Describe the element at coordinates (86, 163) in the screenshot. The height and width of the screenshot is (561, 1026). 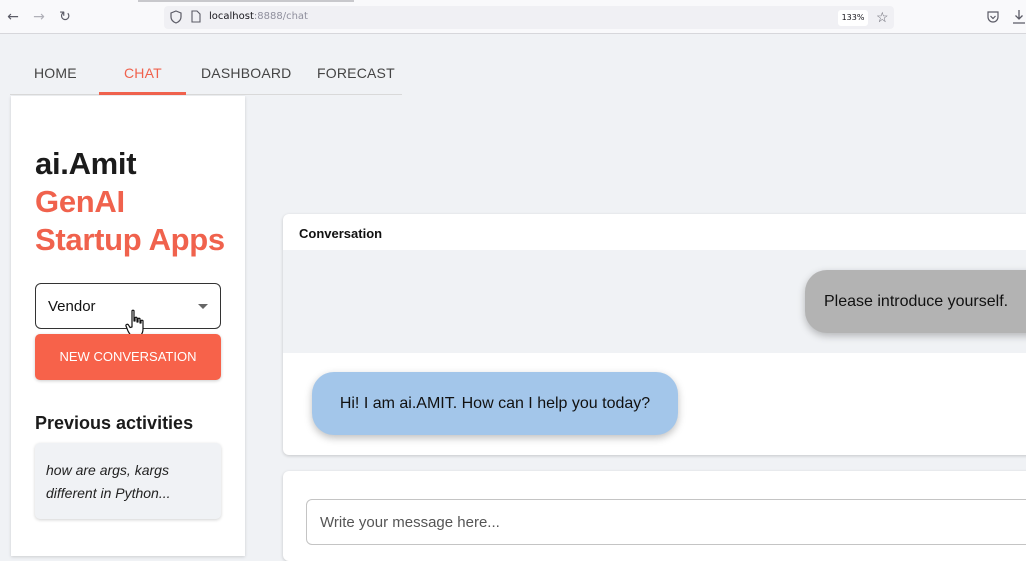
I see `brand-title: ai.Amit` at that location.